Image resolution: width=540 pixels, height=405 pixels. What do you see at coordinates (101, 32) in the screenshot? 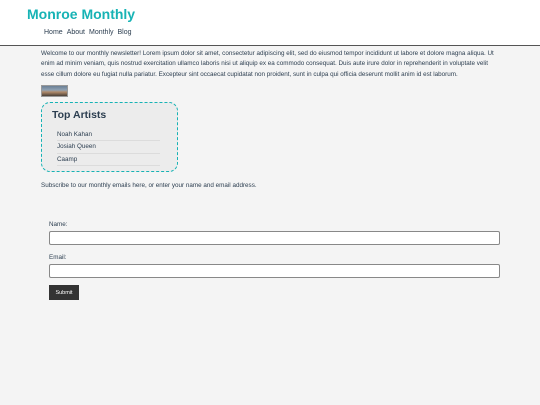
I see `nav-link-monthly: Monthly` at bounding box center [101, 32].